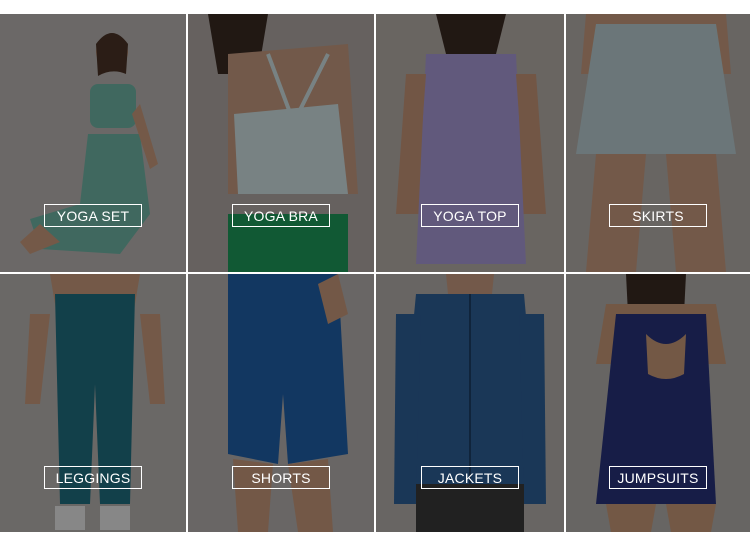 The width and height of the screenshot is (750, 549). I want to click on leggings-label: LEGGINGS, so click(93, 477).